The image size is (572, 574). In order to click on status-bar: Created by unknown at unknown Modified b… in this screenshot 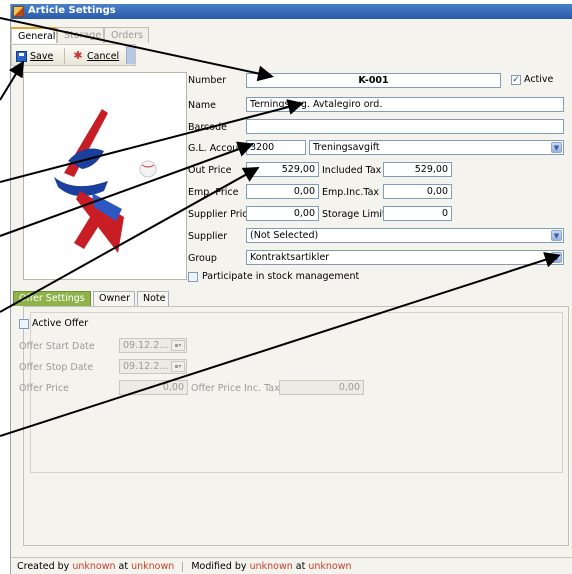, I will do `click(291, 565)`.